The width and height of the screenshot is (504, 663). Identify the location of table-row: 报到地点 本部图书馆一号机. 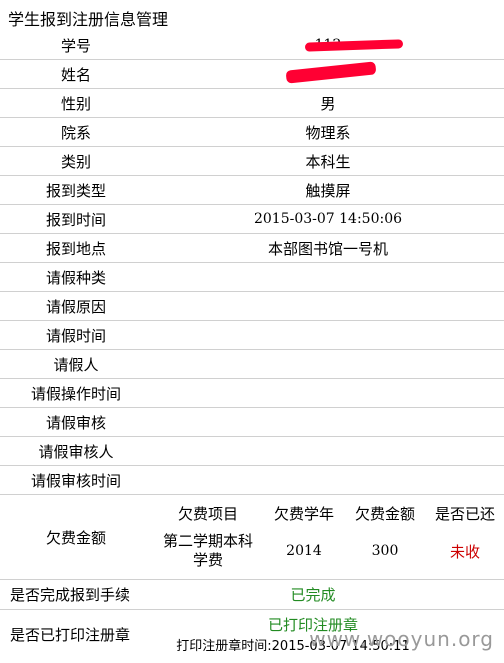
(252, 248).